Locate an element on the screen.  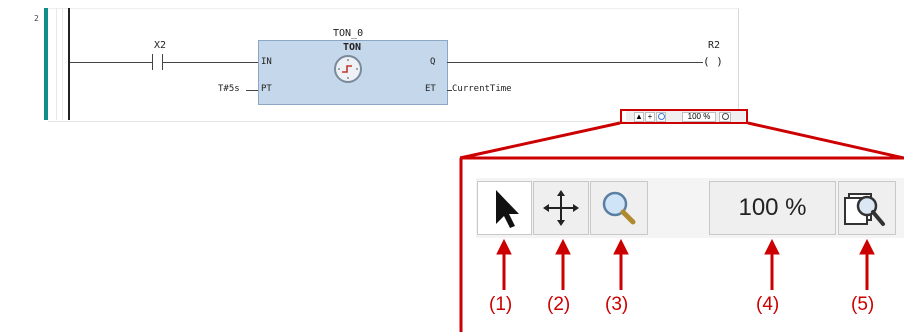
label-1: (1) is located at coordinates (501, 304).